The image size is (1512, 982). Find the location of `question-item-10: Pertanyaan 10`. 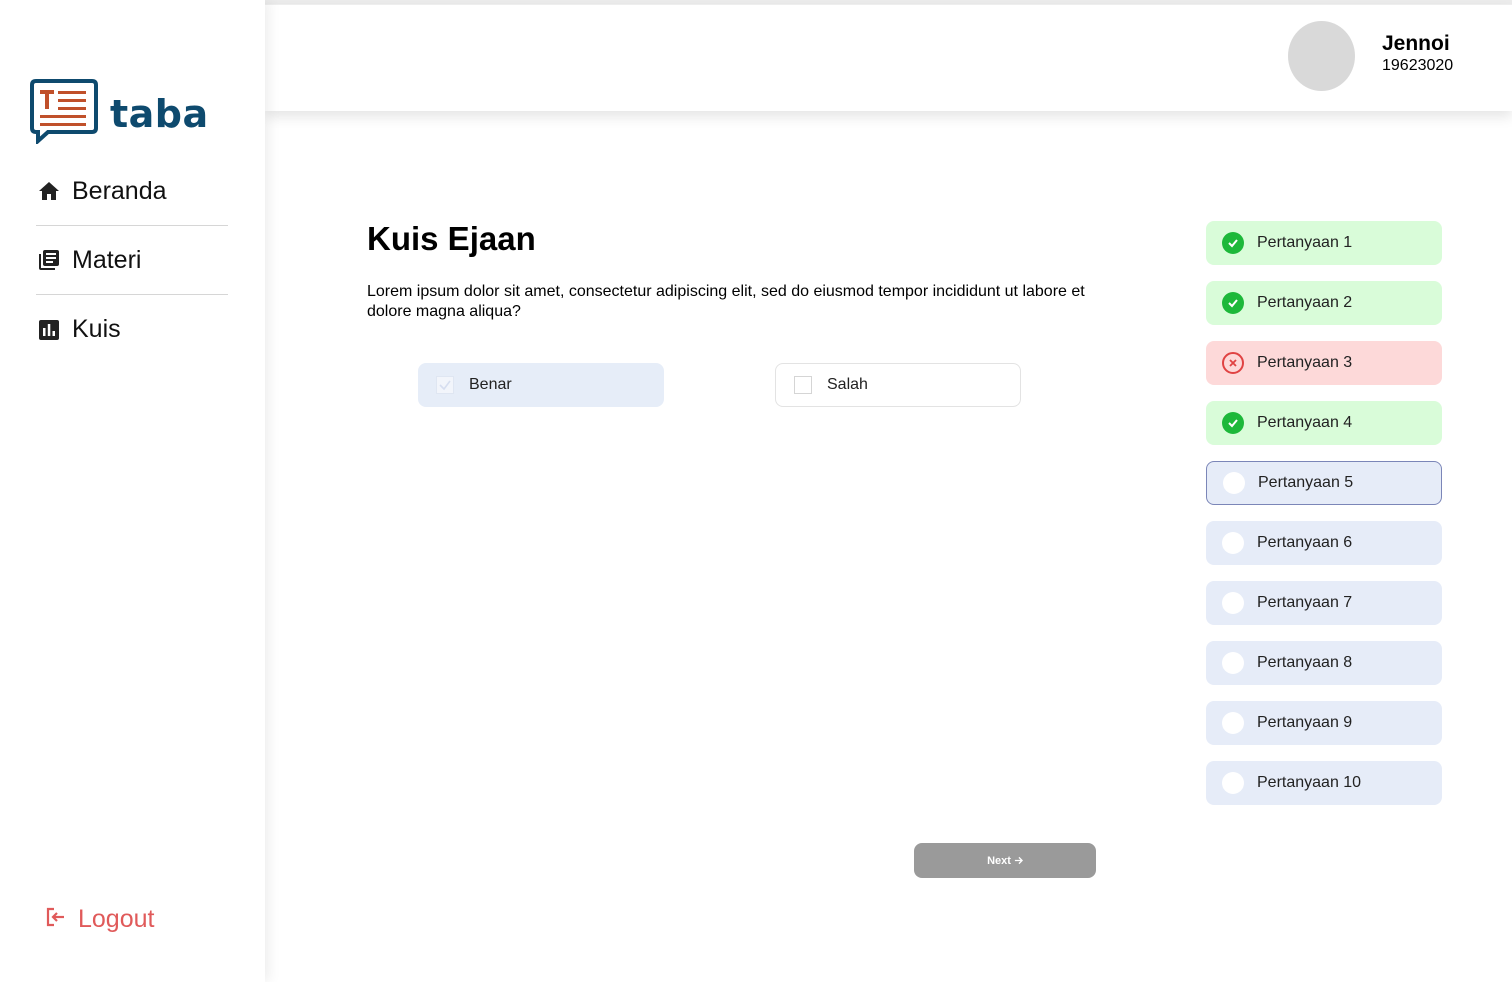

question-item-10: Pertanyaan 10 is located at coordinates (1324, 783).